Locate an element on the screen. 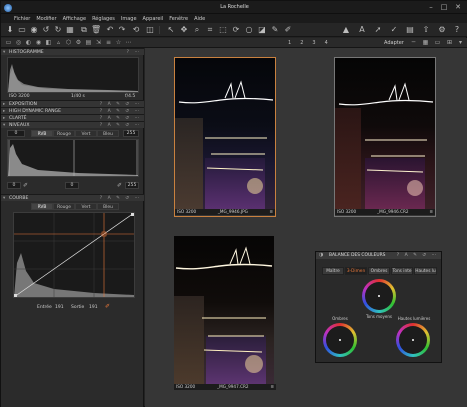  grid-icon: ▦ is located at coordinates (70, 30).